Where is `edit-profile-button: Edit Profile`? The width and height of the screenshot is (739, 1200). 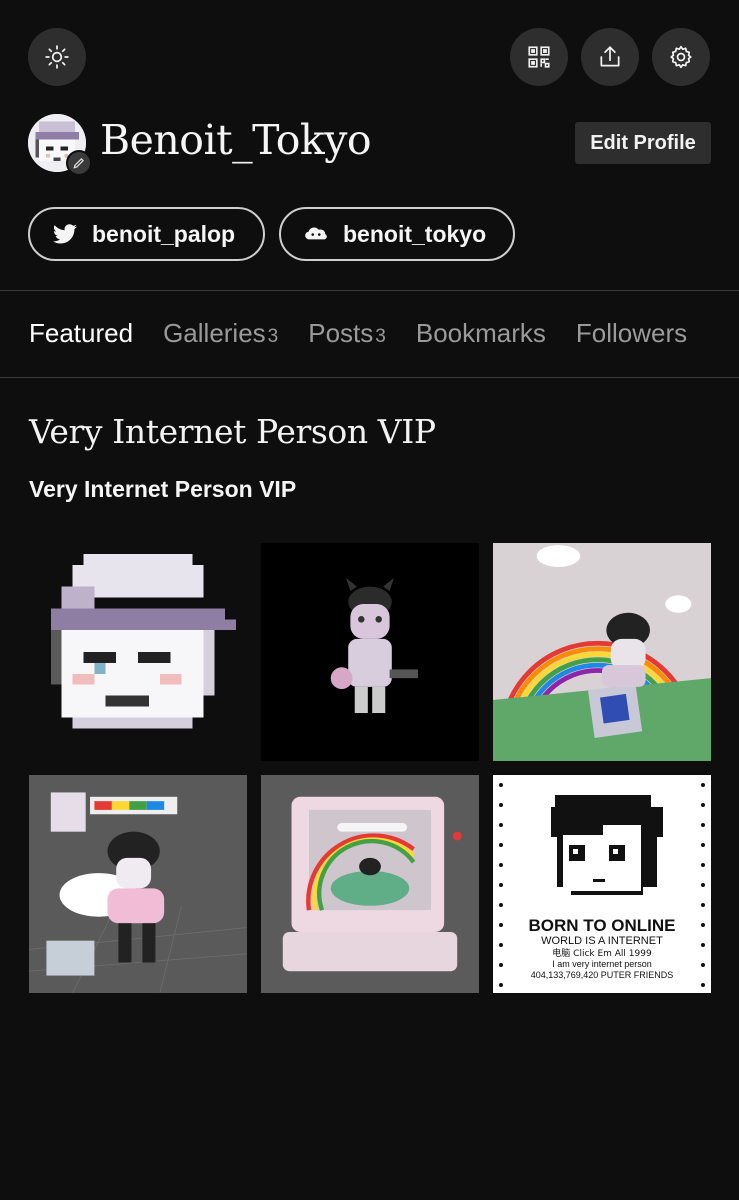 edit-profile-button: Edit Profile is located at coordinates (643, 143).